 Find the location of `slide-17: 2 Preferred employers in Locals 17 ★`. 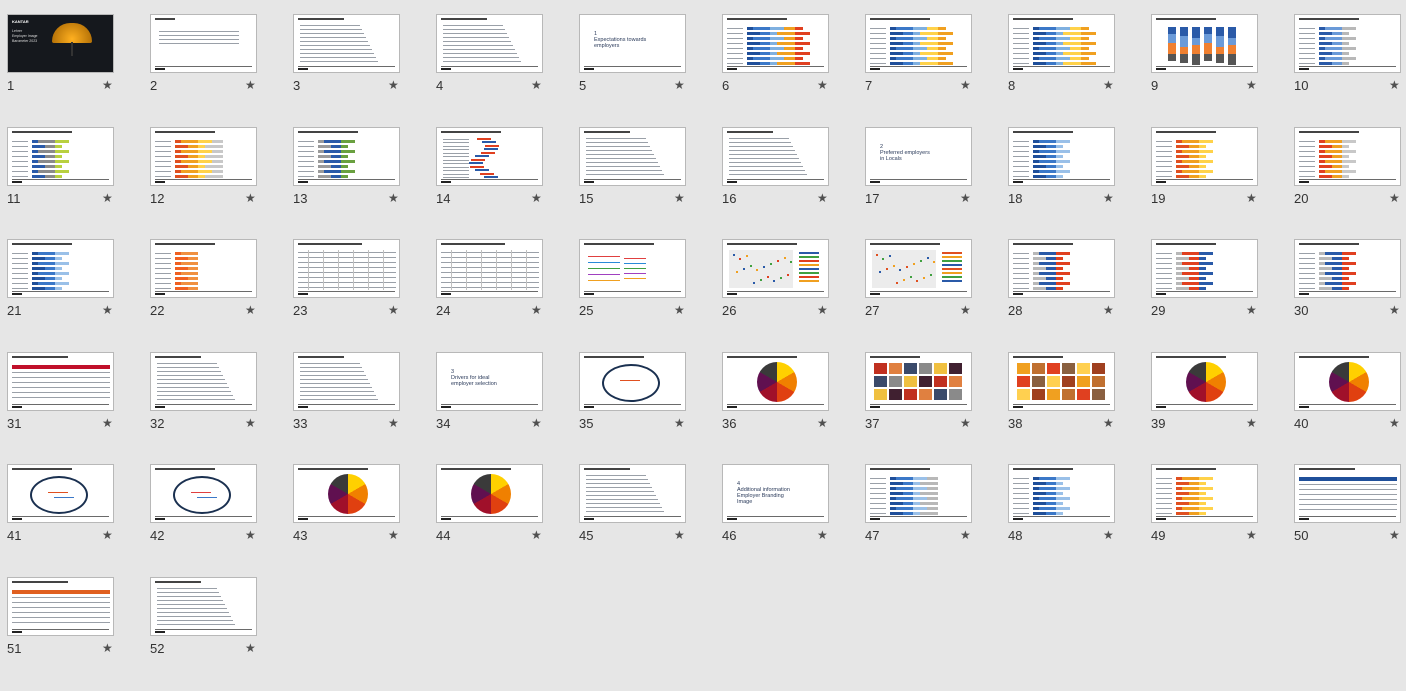

slide-17: 2 Preferred employers in Locals 17 ★ is located at coordinates (921, 175).